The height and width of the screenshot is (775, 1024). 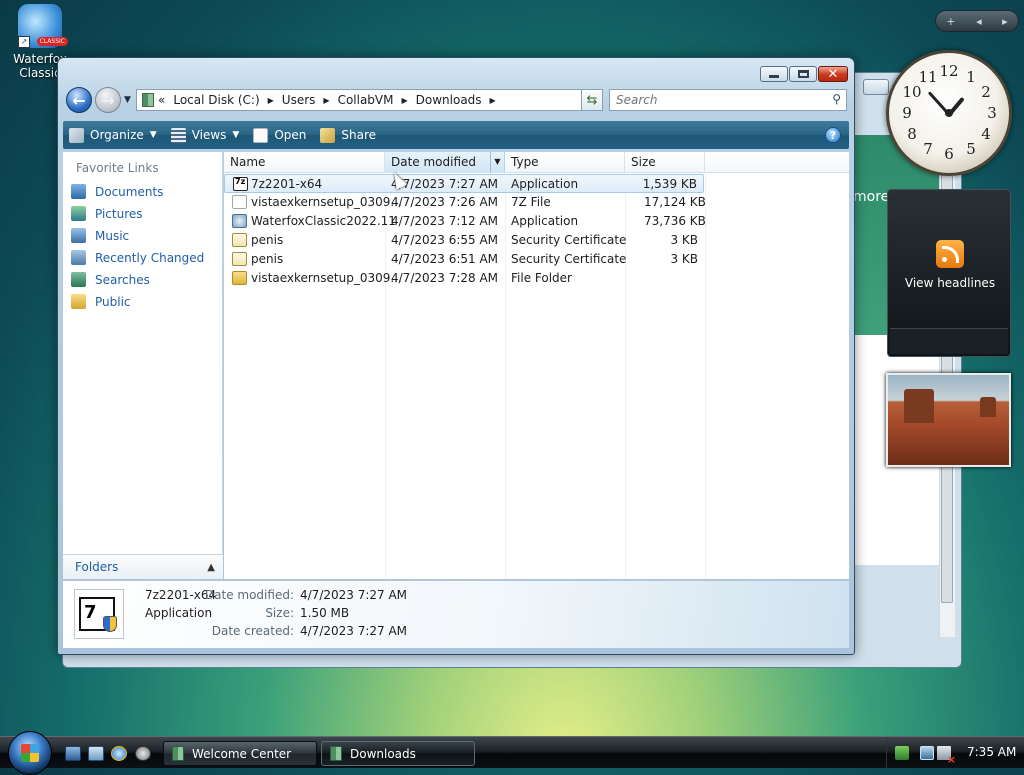 What do you see at coordinates (456, 135) in the screenshot?
I see `command-toolbar: Organize ▼ Views ▼ Open Share ?` at bounding box center [456, 135].